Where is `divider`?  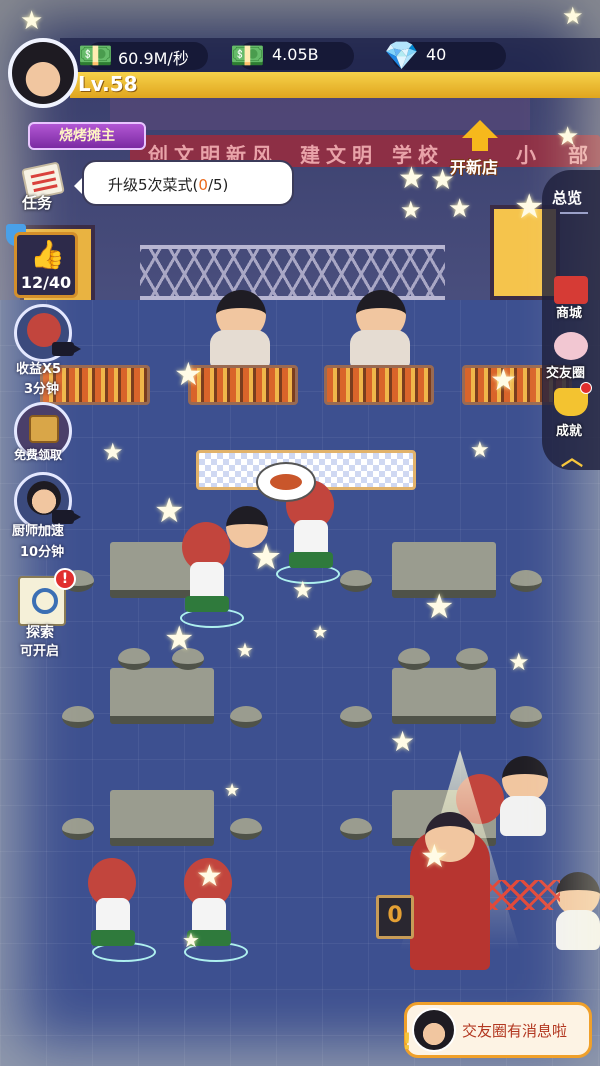
divider is located at coordinates (574, 213).